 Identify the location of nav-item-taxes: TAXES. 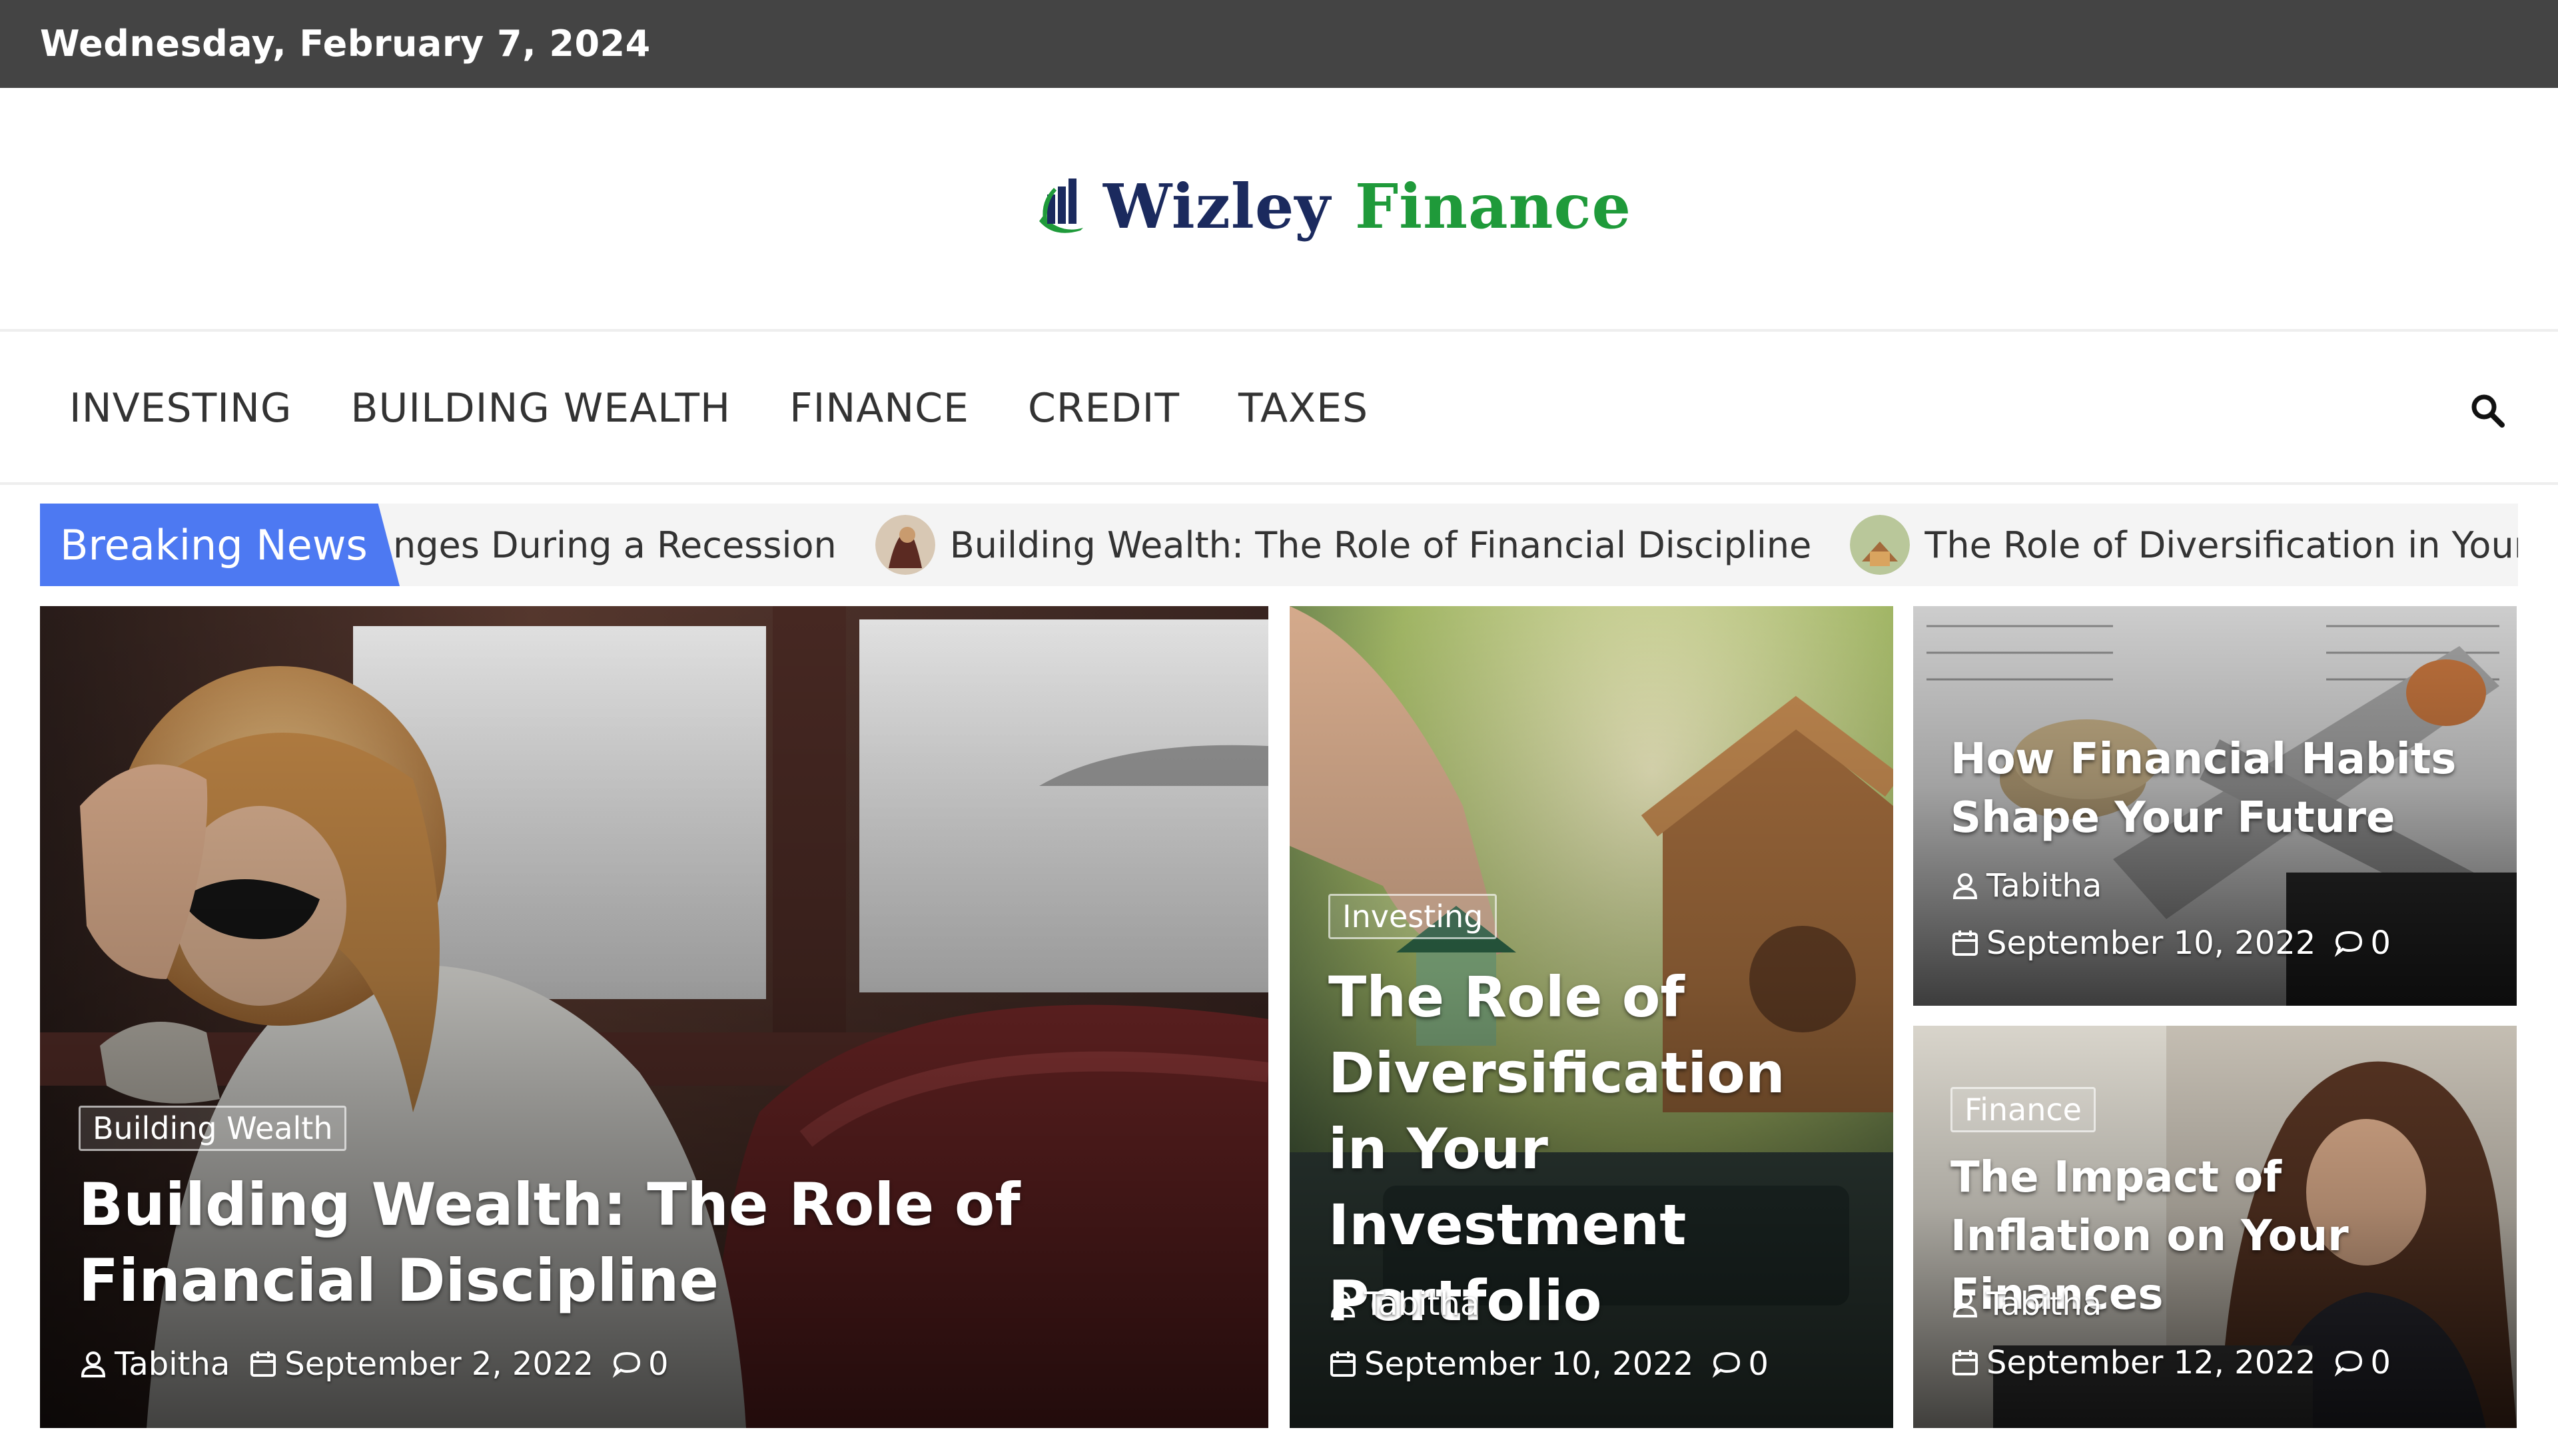
(1303, 408).